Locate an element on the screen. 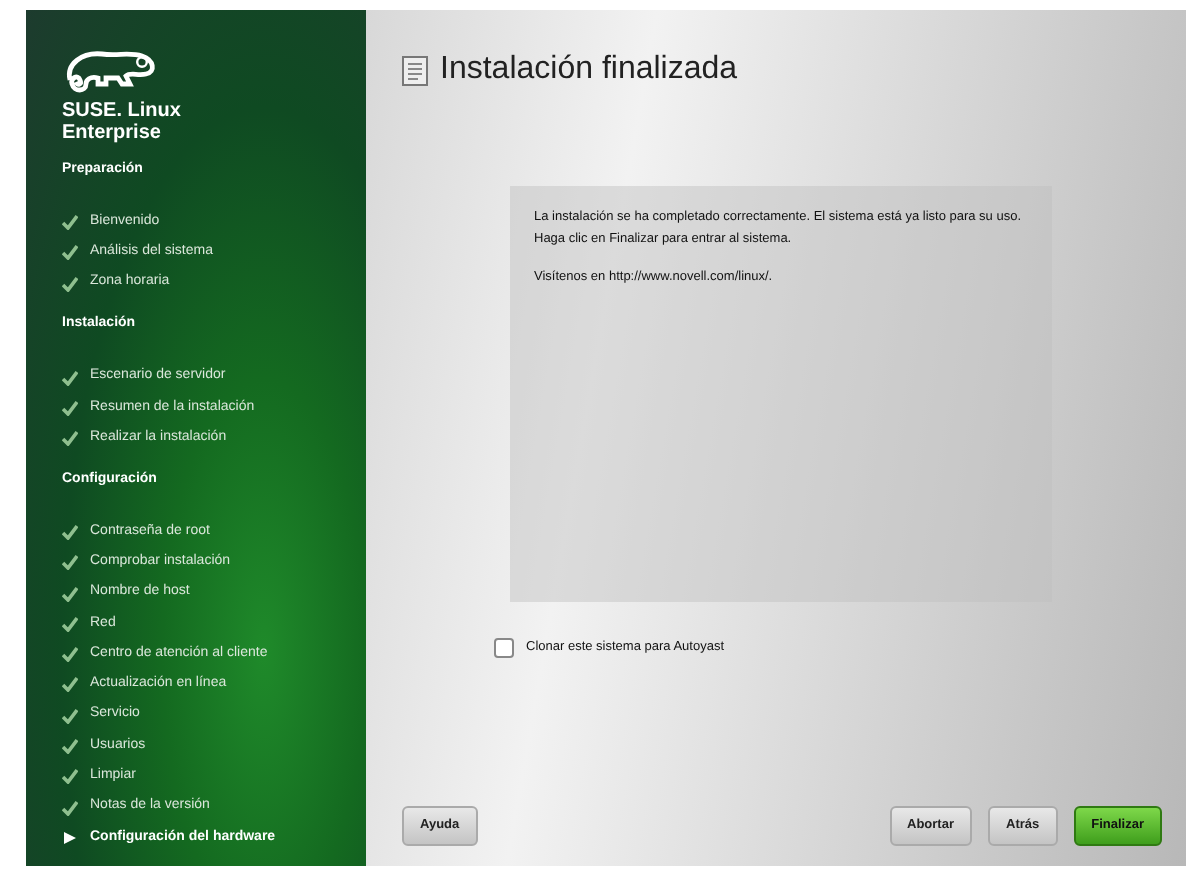 This screenshot has width=1198, height=876. brand-name: SUSE. Linux is located at coordinates (122, 111).